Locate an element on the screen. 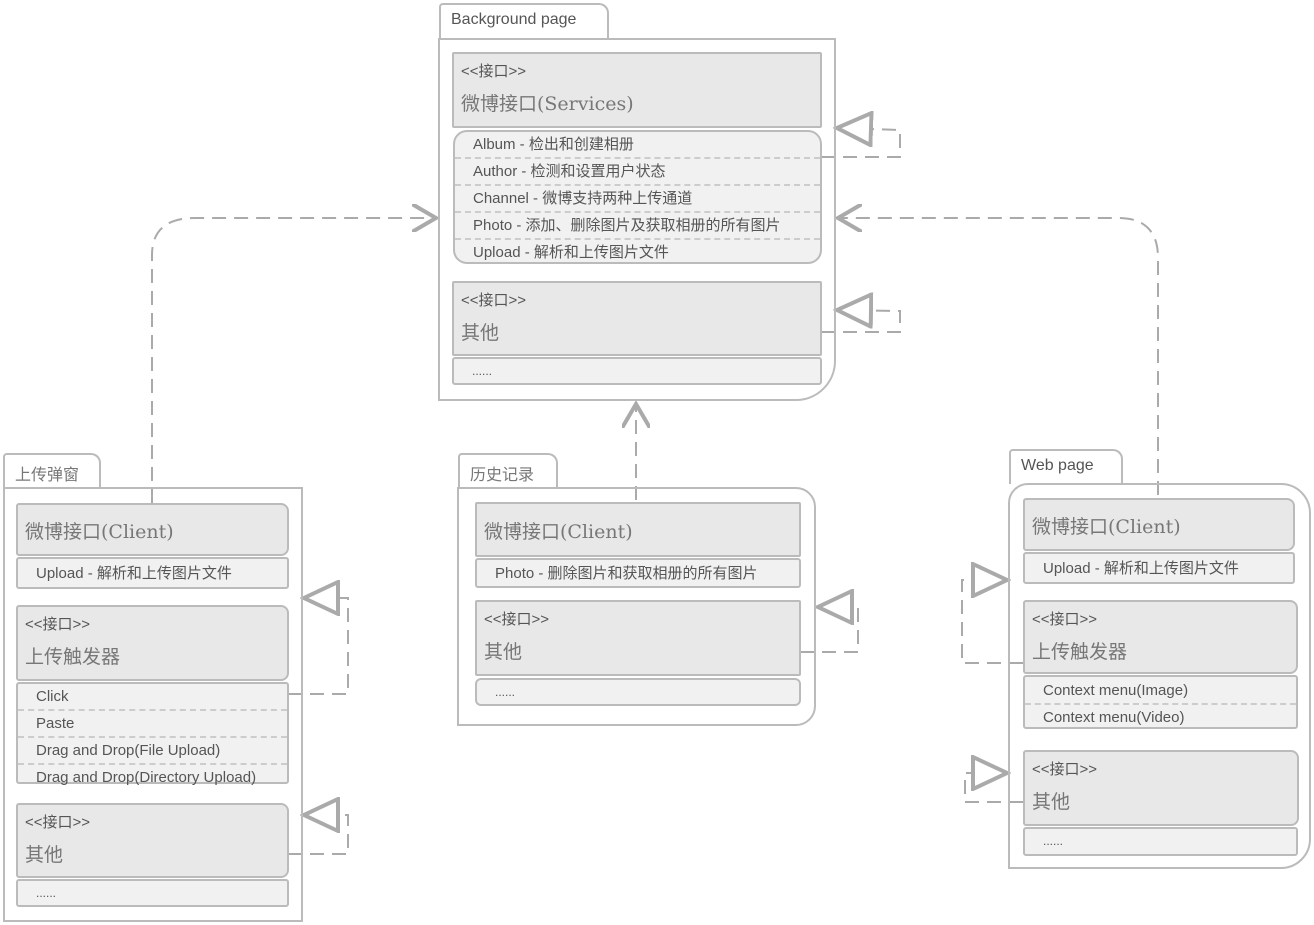  interface-upload-client-header: 微博接口(Client) is located at coordinates (152, 529).